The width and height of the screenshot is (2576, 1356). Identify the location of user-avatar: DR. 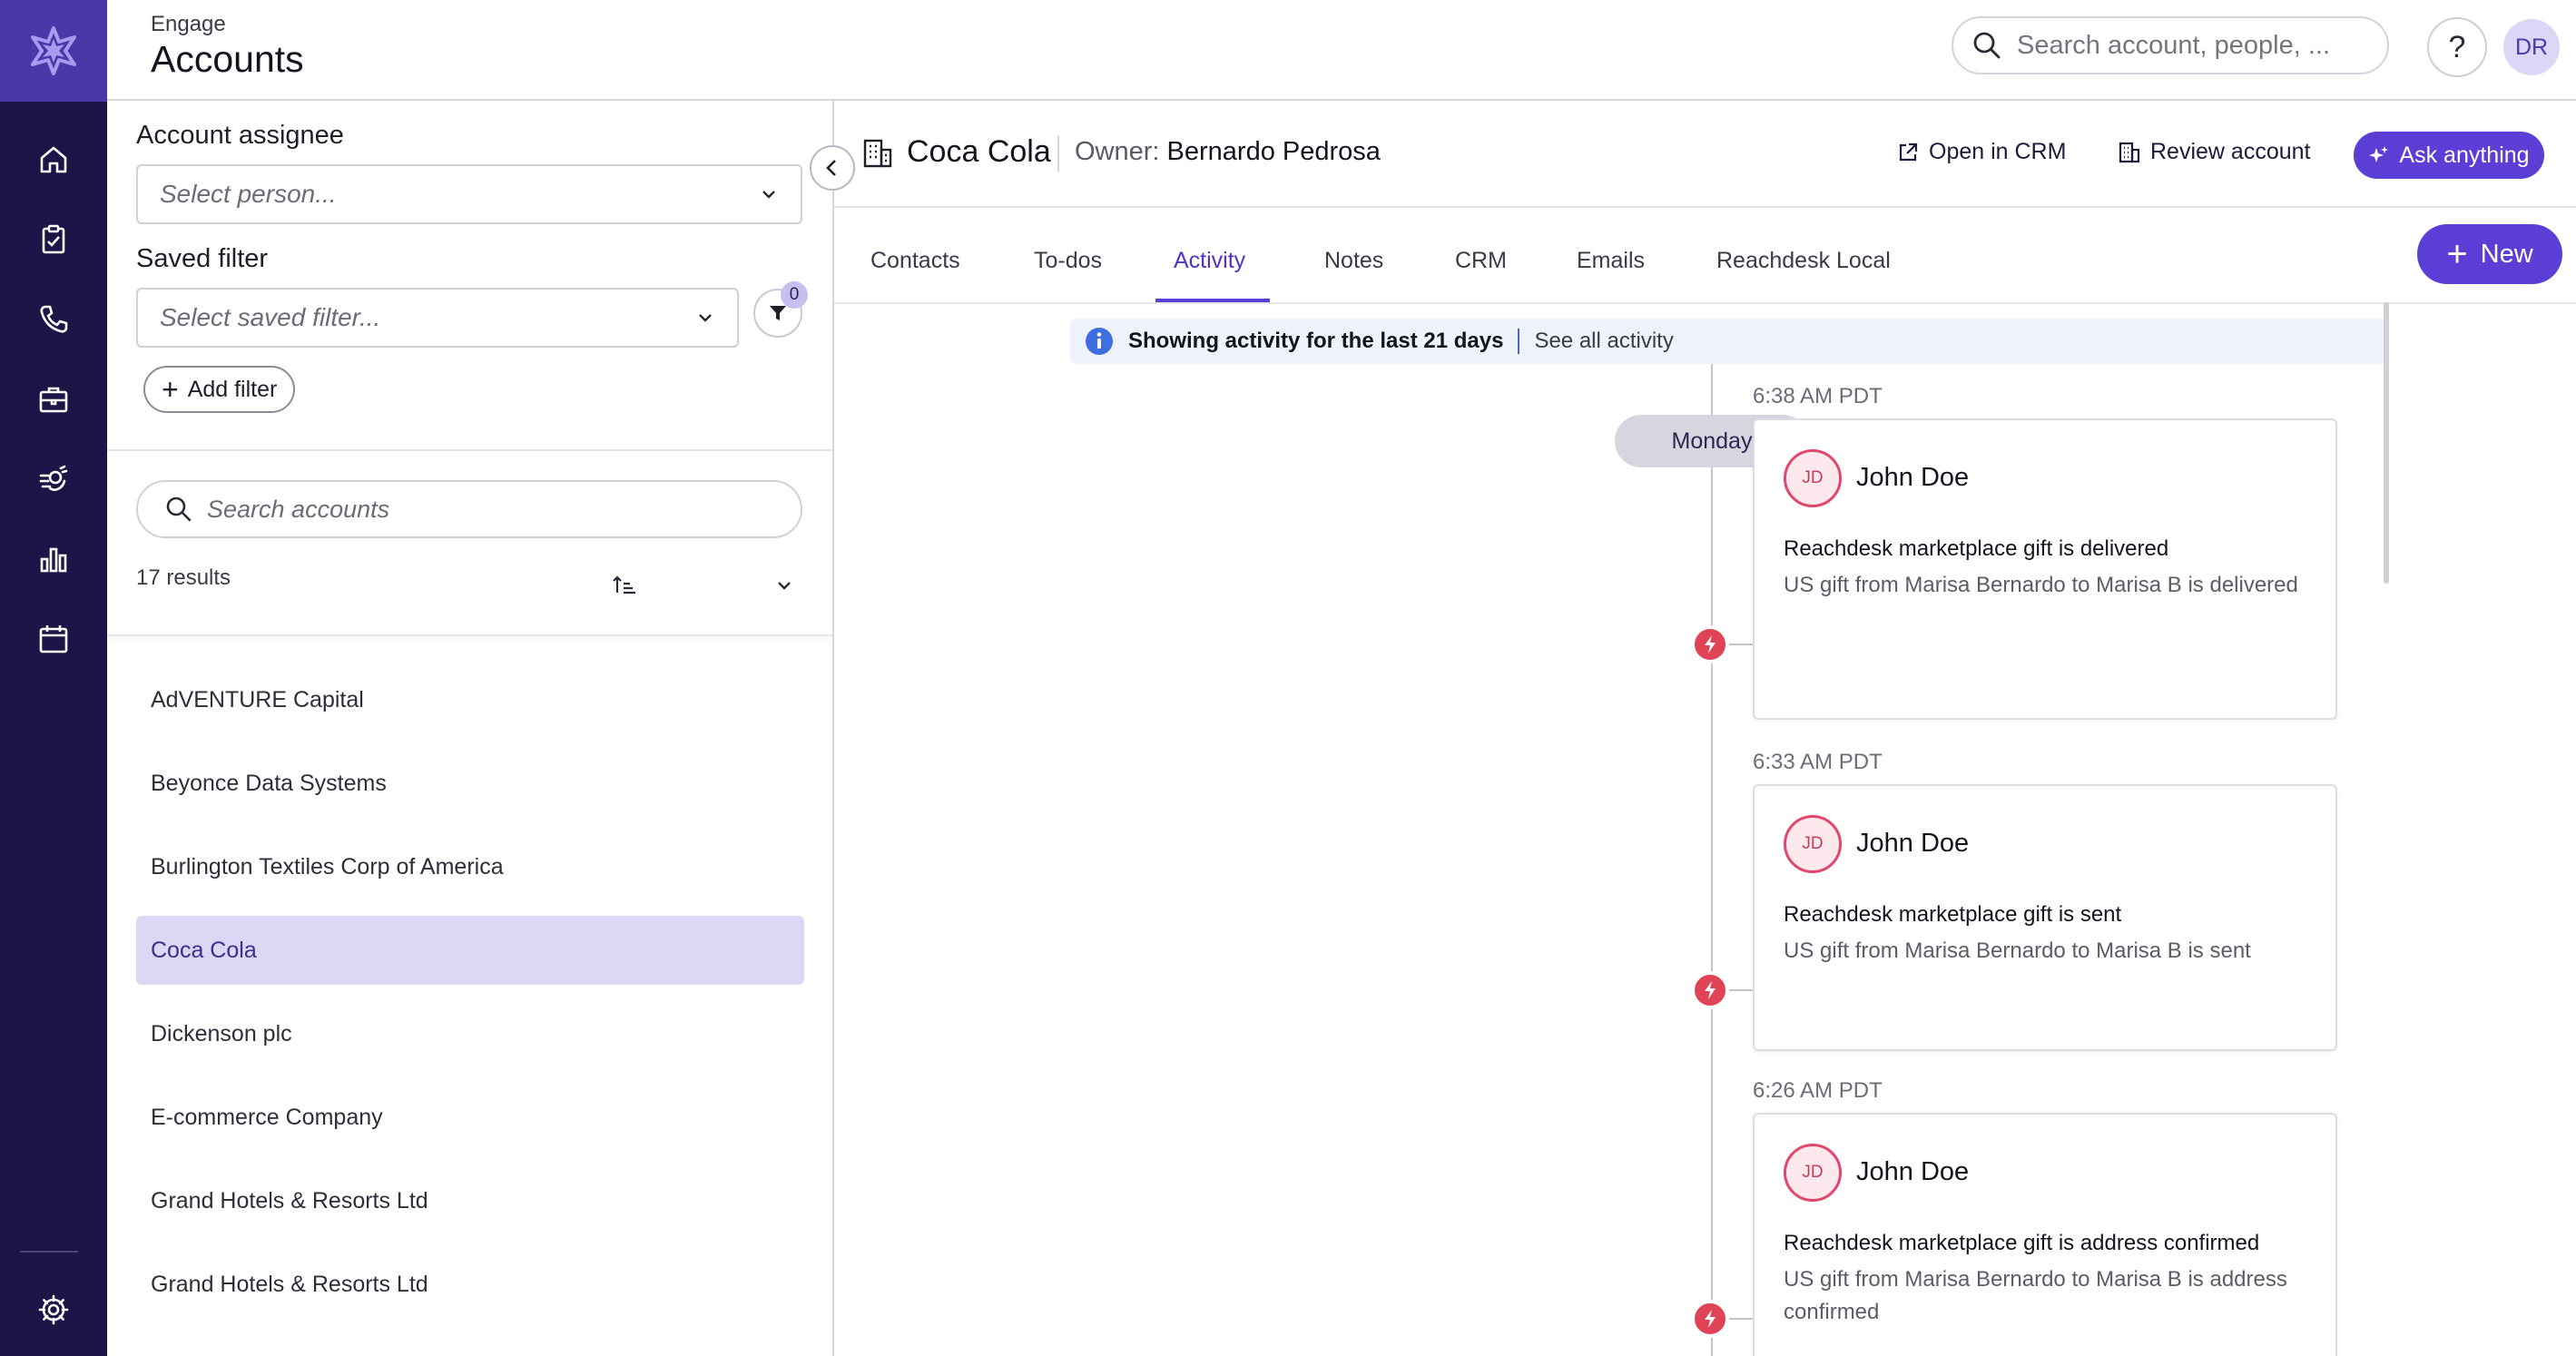
(2531, 47).